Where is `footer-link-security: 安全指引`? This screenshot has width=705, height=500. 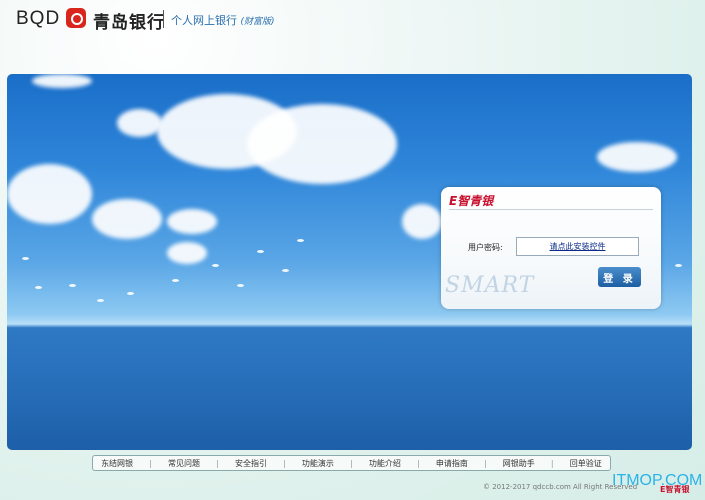 footer-link-security: 安全指引 is located at coordinates (251, 463).